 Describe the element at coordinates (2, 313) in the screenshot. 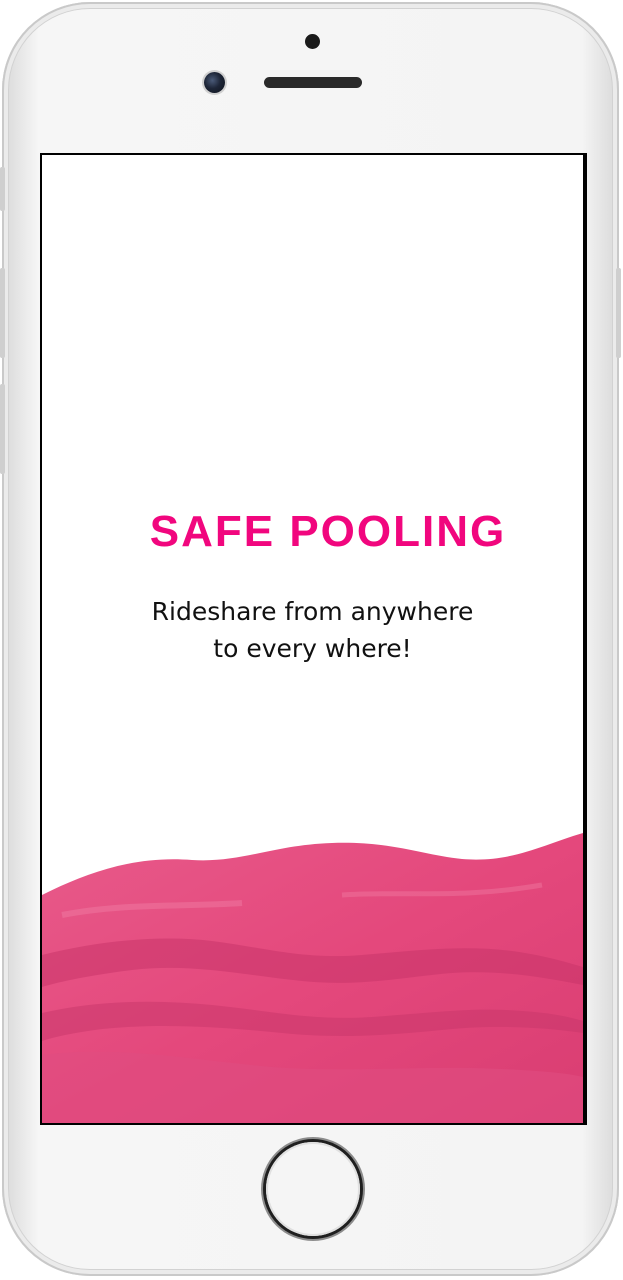

I see `volume-up-button` at that location.